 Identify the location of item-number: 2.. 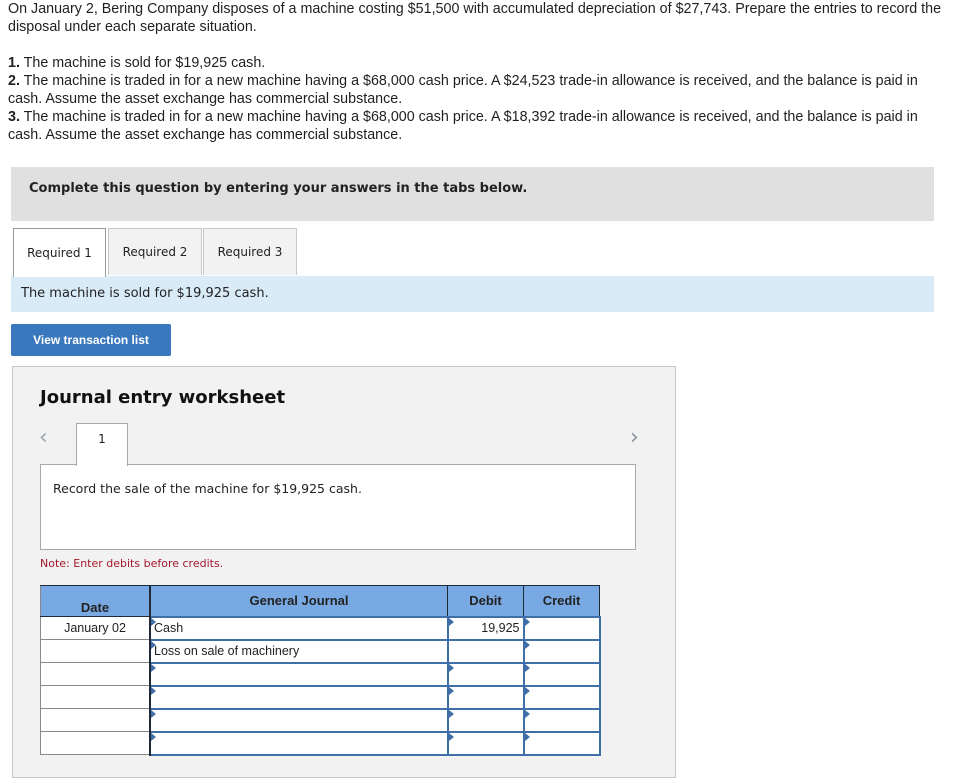
(14, 81).